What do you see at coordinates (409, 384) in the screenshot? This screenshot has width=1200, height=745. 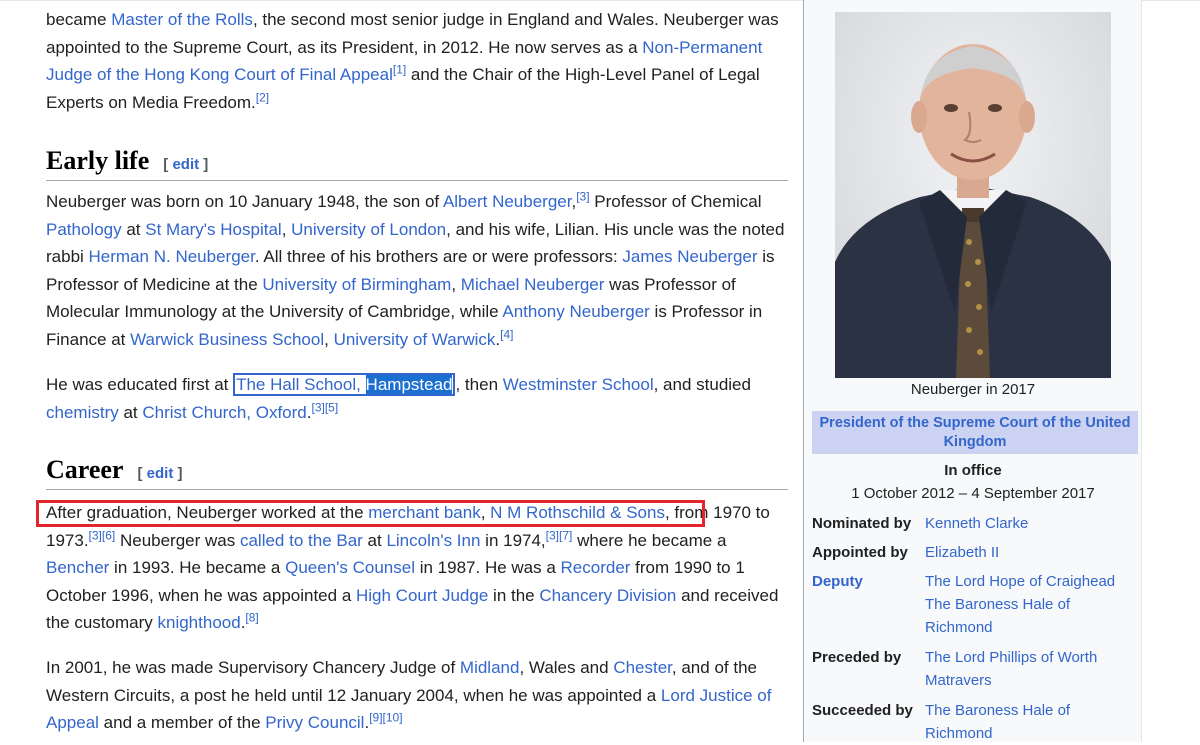 I see `selected-text-hampstead: Hampstead` at bounding box center [409, 384].